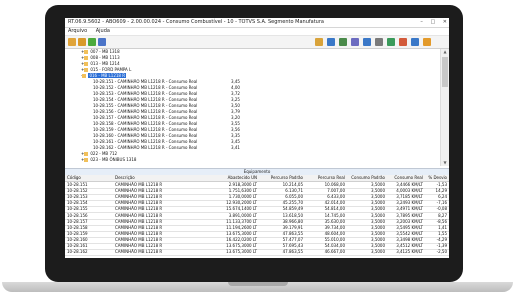  Describe the element at coordinates (366, 178) in the screenshot. I see `column-header: Consumo Padrão` at that location.